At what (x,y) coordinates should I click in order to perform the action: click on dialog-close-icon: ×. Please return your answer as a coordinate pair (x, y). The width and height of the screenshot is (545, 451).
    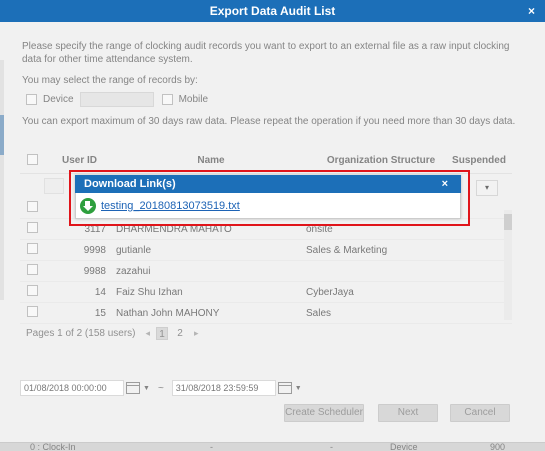
    Looking at the image, I should click on (531, 11).